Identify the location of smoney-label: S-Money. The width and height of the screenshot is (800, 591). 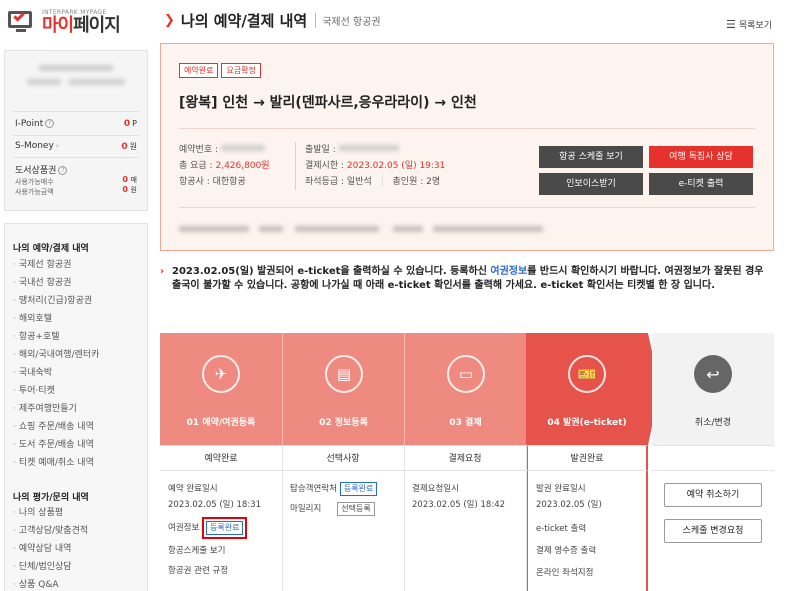
(34, 146).